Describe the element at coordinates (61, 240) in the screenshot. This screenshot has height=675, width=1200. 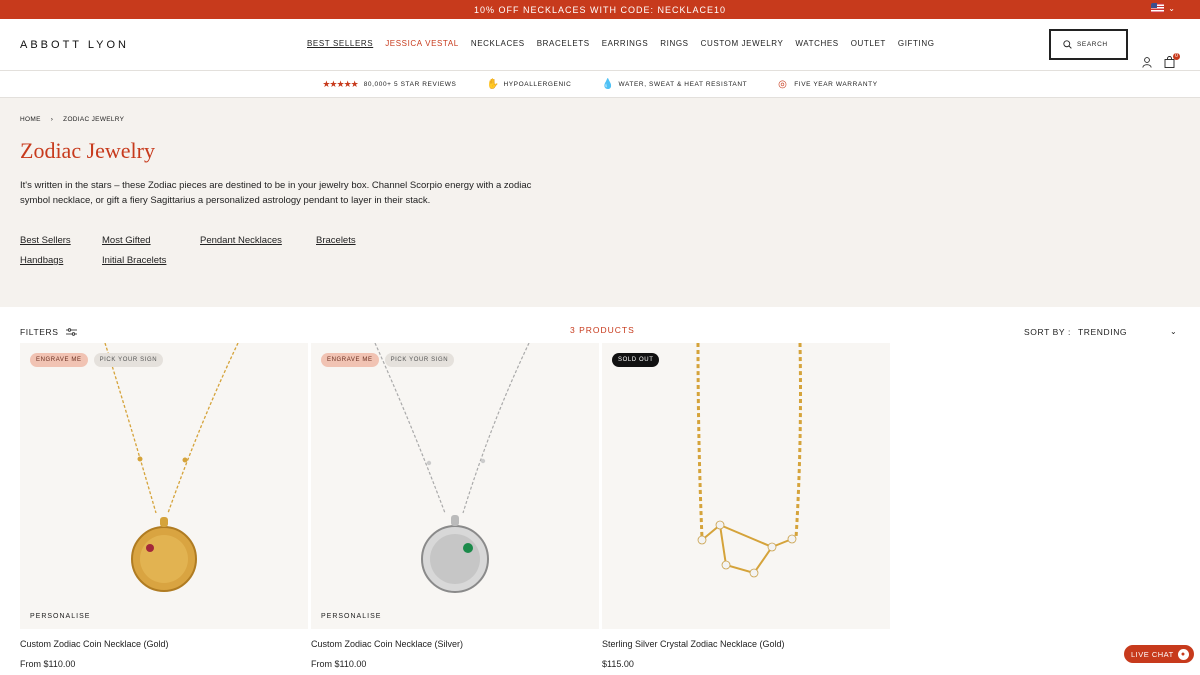
I see `link-best-sellers: Best Sellers` at that location.